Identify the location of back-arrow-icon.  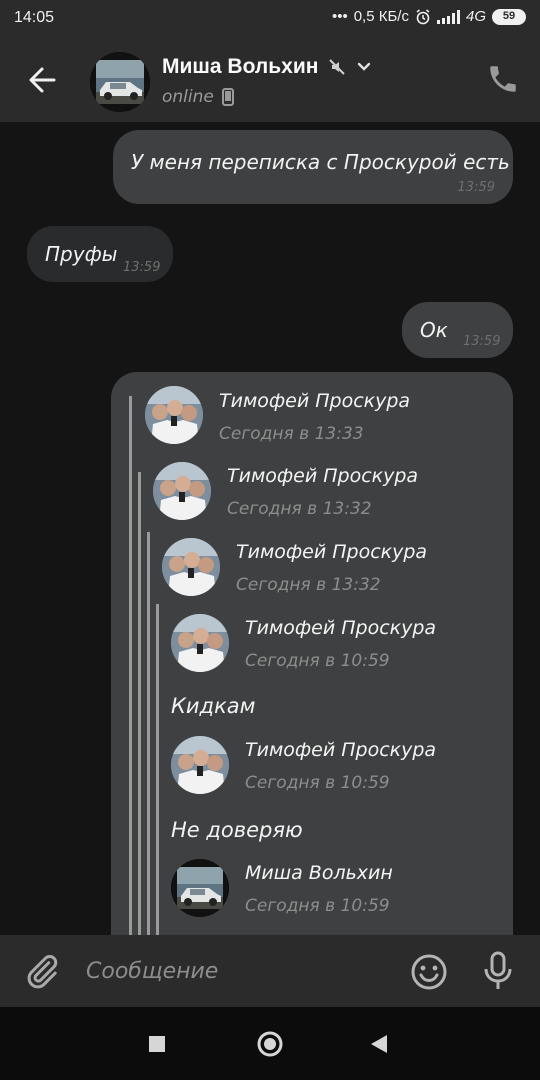
(42, 80).